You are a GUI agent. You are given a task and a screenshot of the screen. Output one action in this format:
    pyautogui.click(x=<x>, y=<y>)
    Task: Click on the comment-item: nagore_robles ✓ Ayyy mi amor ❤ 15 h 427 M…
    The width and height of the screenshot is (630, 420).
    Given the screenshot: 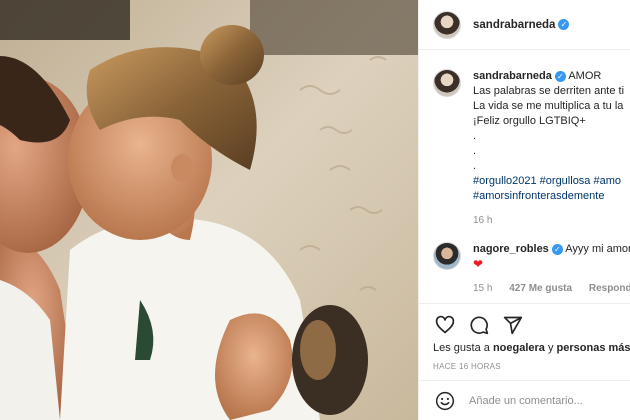 What is the action you would take?
    pyautogui.click(x=524, y=262)
    